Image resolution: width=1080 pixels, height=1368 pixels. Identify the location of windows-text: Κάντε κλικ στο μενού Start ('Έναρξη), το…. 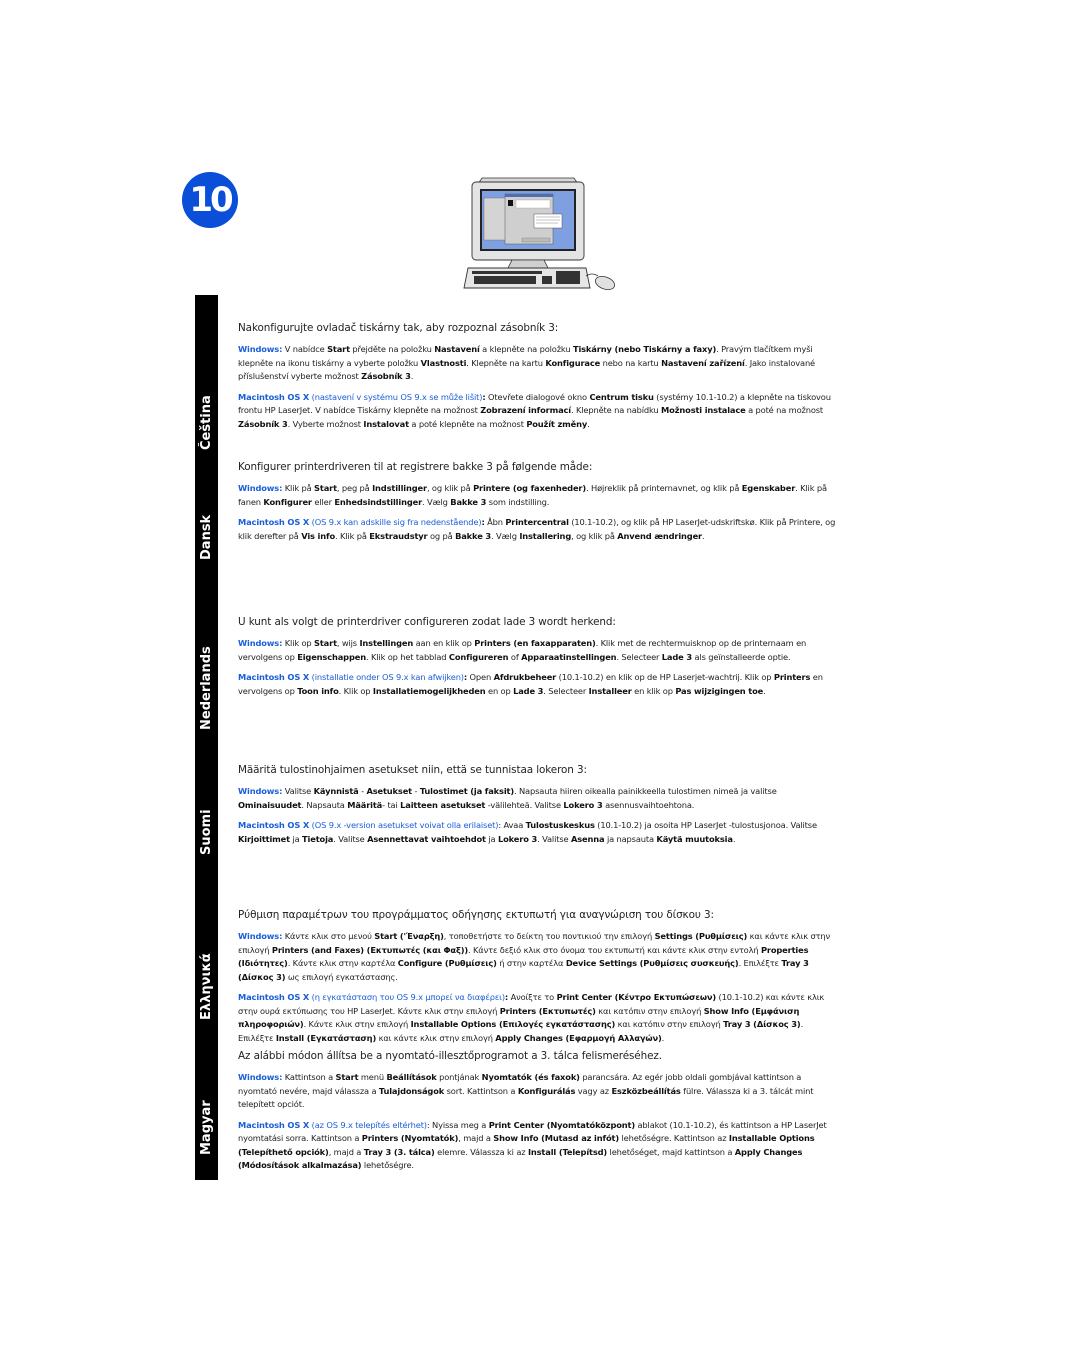
(534, 956).